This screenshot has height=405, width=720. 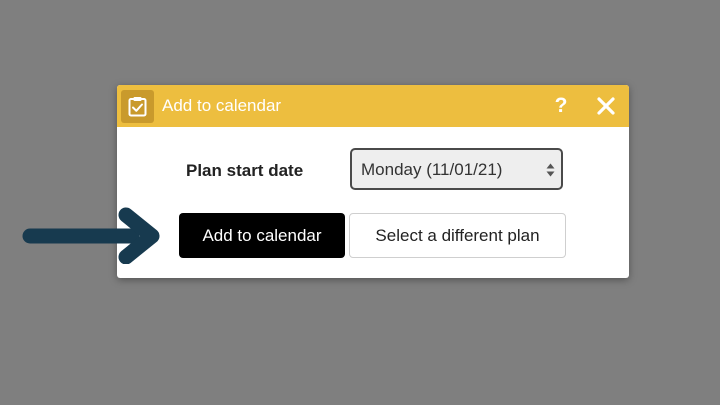 I want to click on close-icon, so click(x=606, y=106).